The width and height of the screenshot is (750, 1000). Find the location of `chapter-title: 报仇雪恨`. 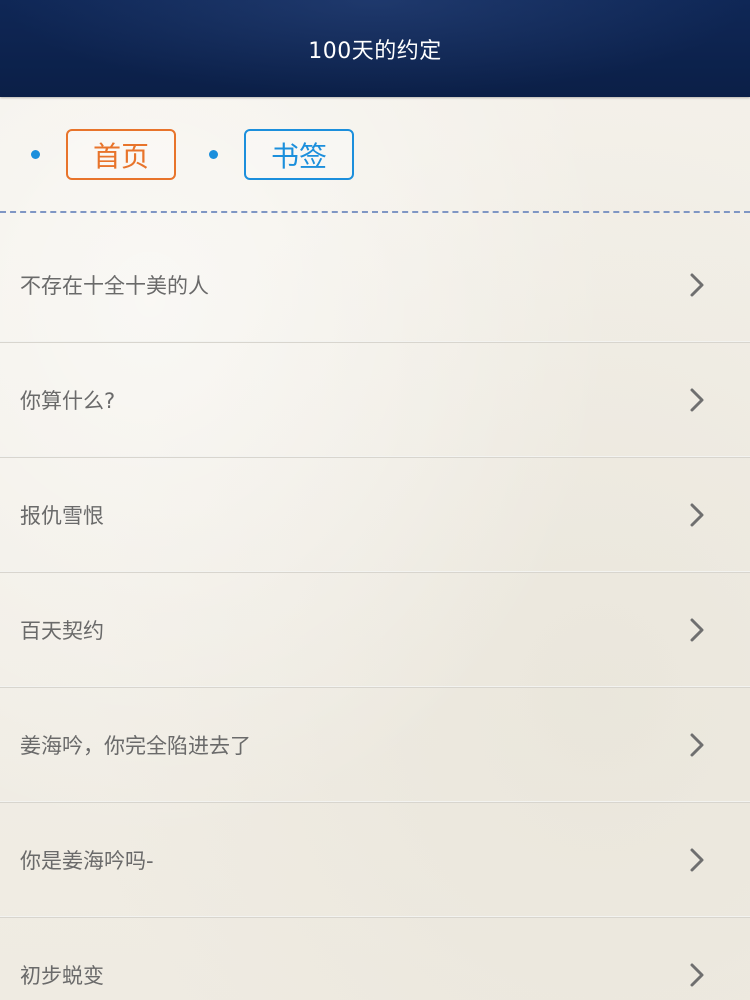

chapter-title: 报仇雪恨 is located at coordinates (62, 515).